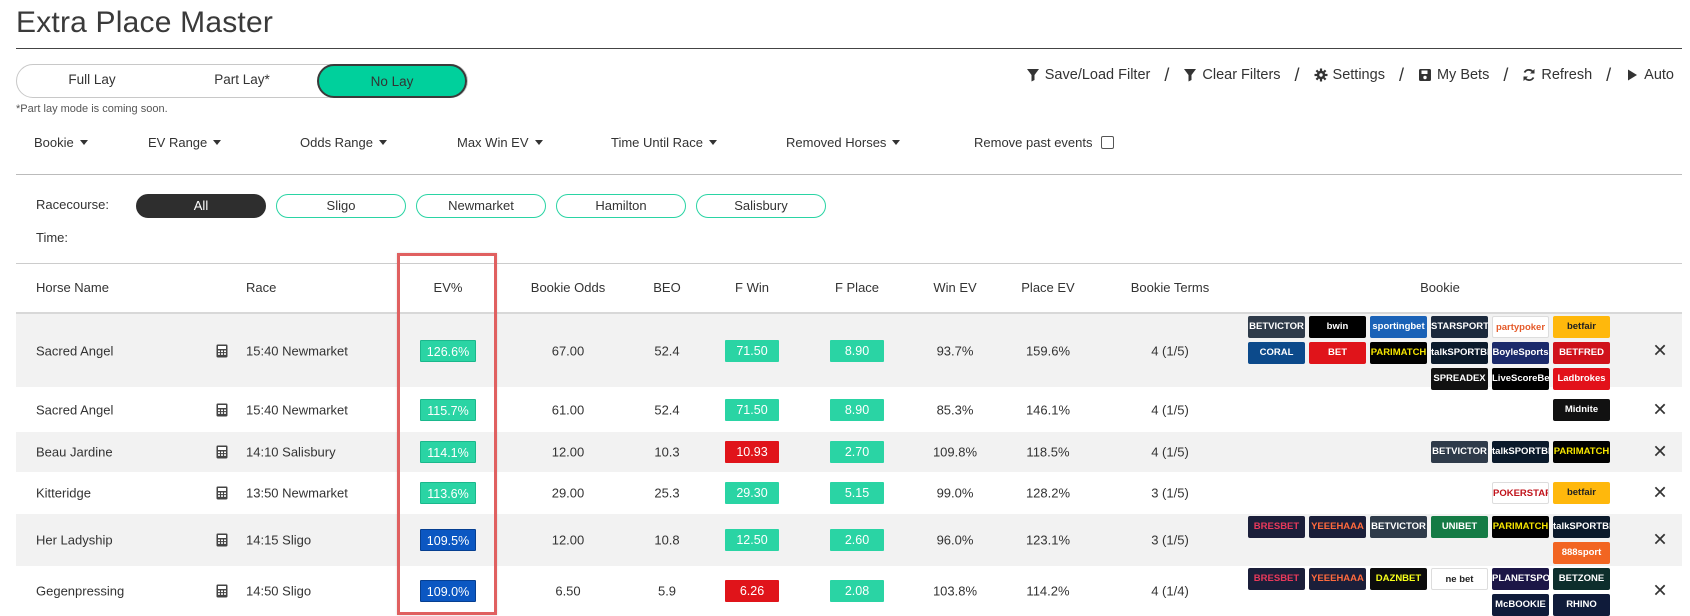 The image size is (1690, 616). I want to click on auto-button: Auto, so click(1649, 75).